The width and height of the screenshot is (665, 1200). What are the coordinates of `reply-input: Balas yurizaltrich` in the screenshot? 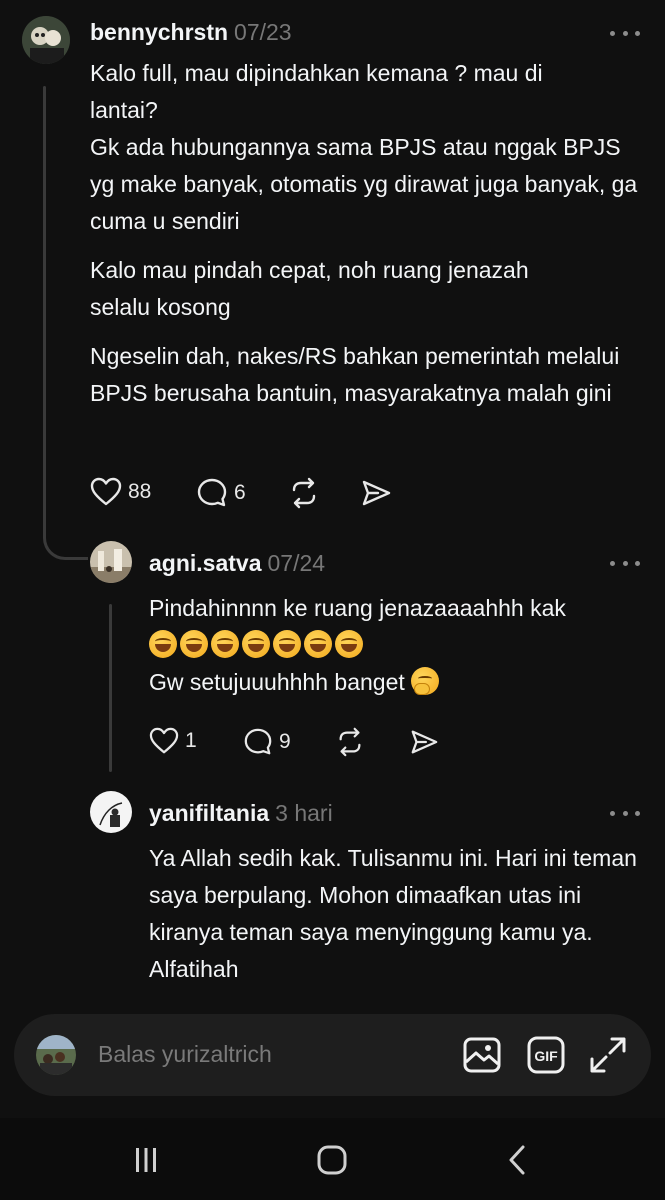 It's located at (185, 1054).